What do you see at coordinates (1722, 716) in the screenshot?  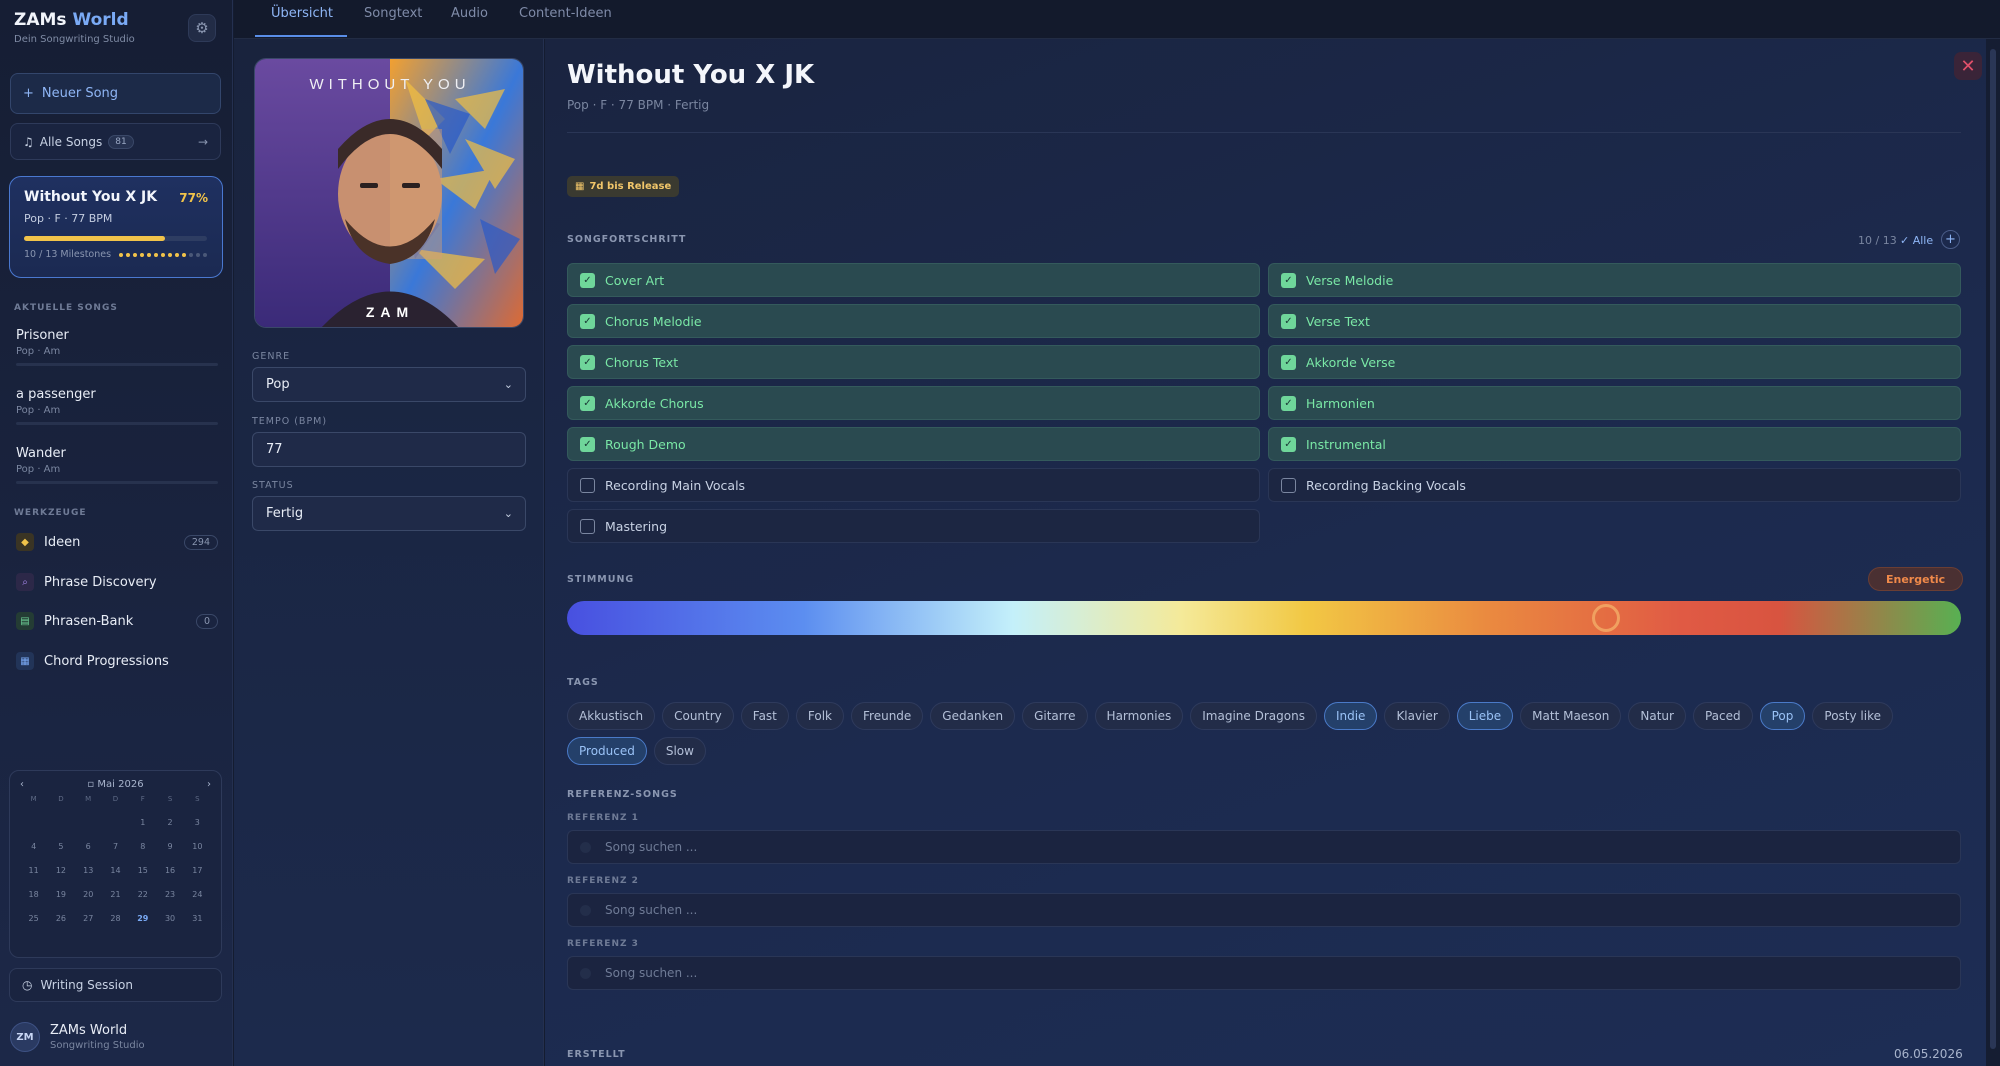 I see `tag-chip: Paced` at bounding box center [1722, 716].